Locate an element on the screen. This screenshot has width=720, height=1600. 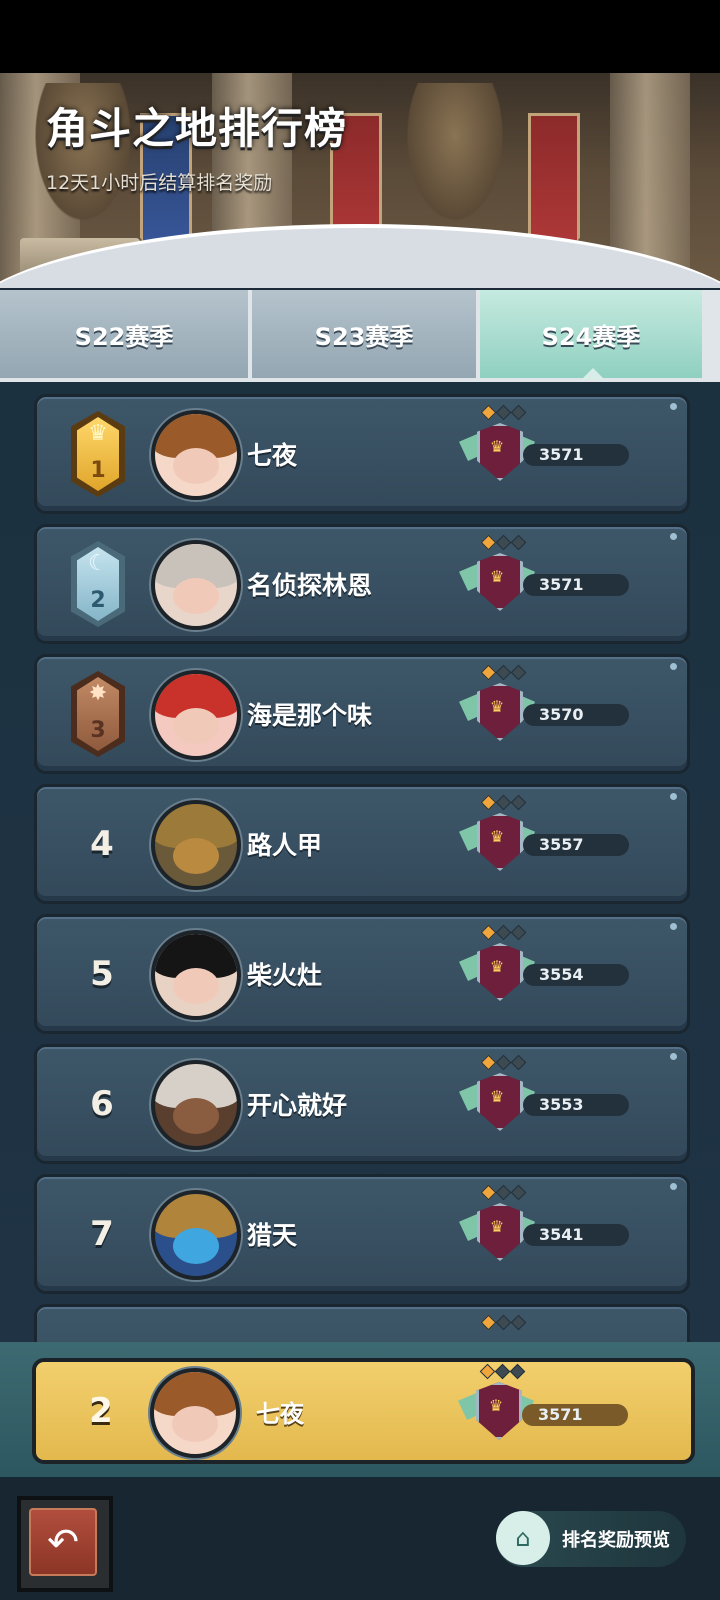
leaderboard-row: ✸ 3 海是那个味 ♛ 3570 is located at coordinates (362, 714).